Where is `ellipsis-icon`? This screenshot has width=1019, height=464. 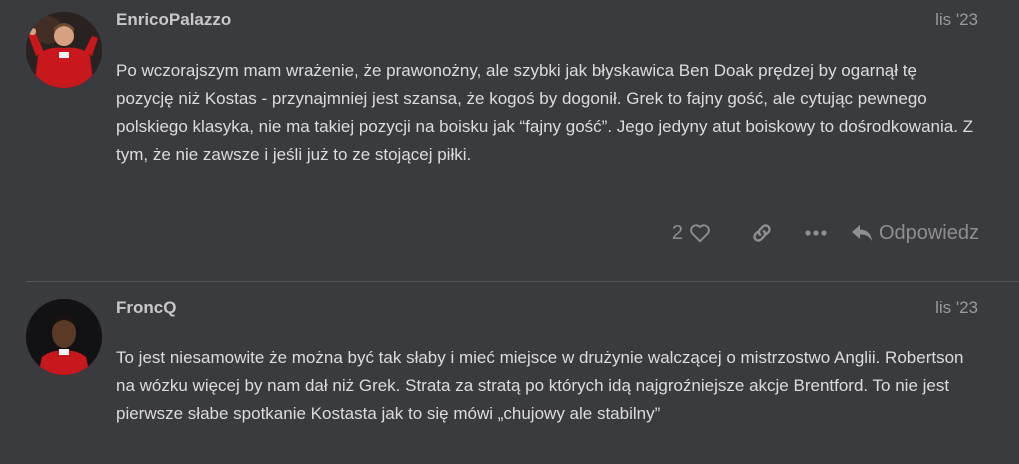 ellipsis-icon is located at coordinates (816, 233).